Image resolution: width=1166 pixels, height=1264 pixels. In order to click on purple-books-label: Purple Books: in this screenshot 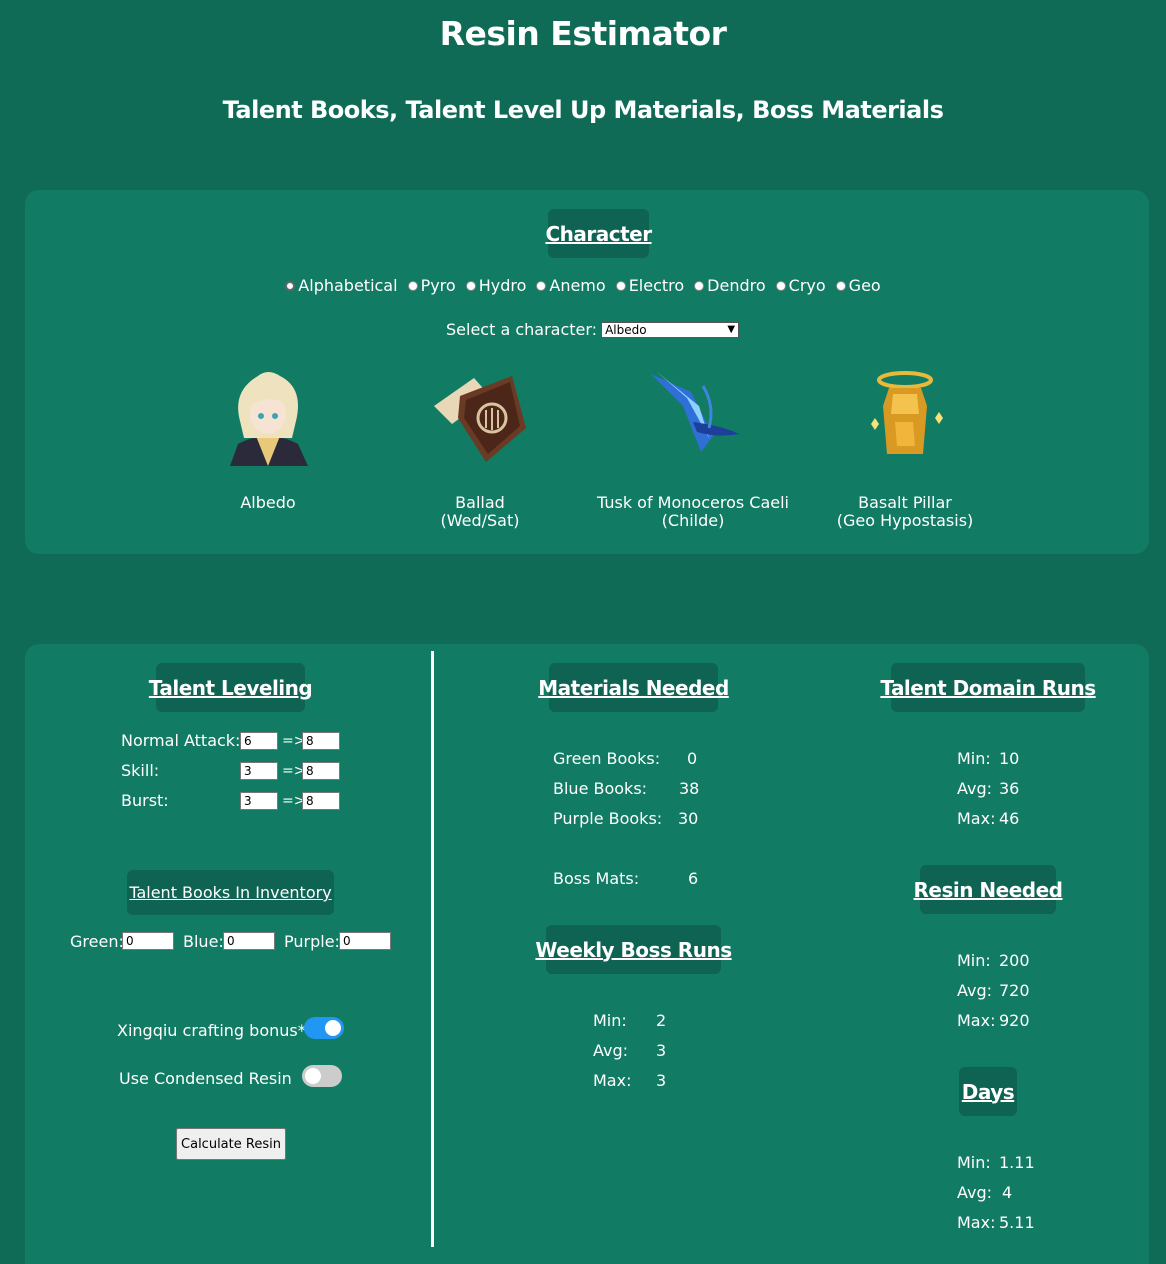, I will do `click(608, 818)`.